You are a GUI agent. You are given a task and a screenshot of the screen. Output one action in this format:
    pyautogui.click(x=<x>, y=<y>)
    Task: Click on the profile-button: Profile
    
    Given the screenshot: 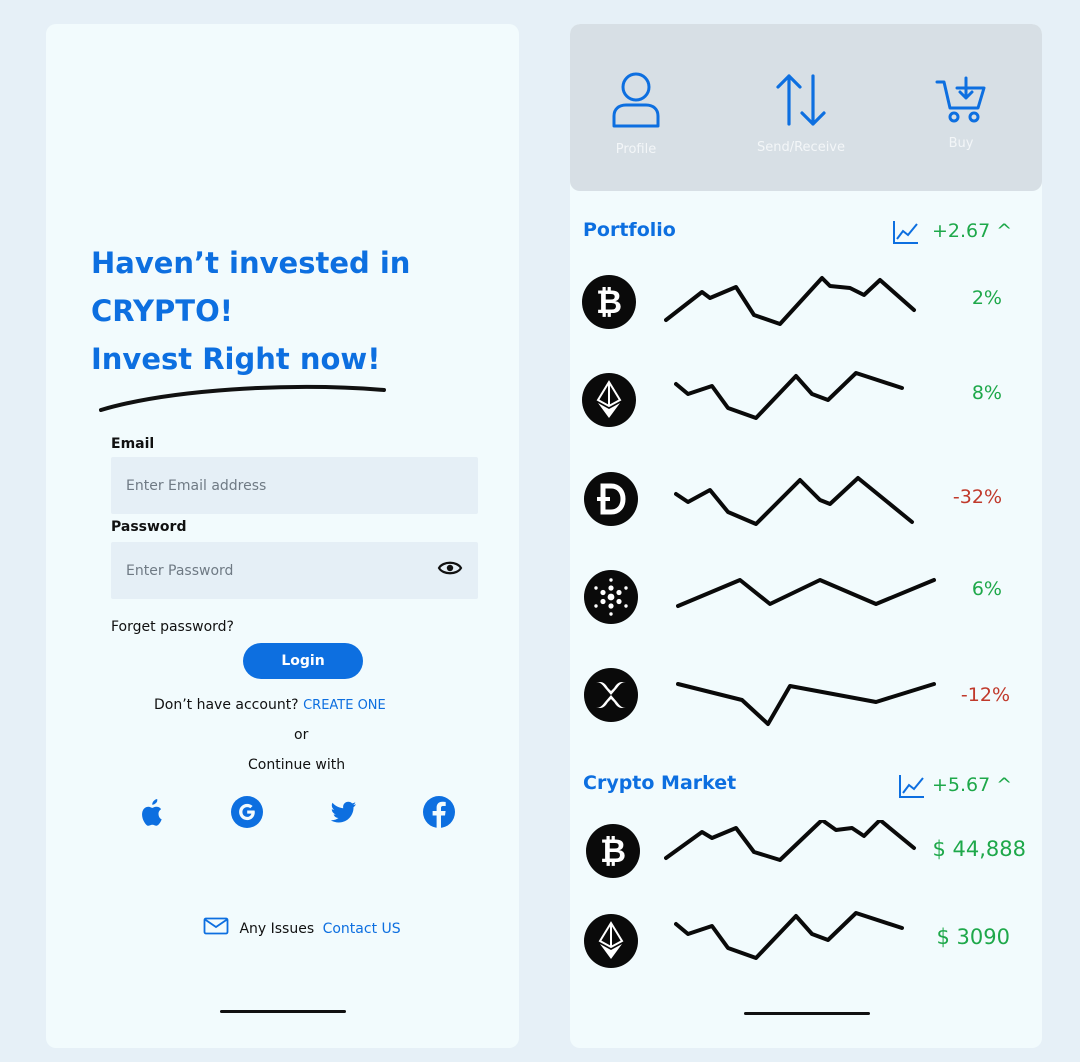 What is the action you would take?
    pyautogui.click(x=636, y=113)
    